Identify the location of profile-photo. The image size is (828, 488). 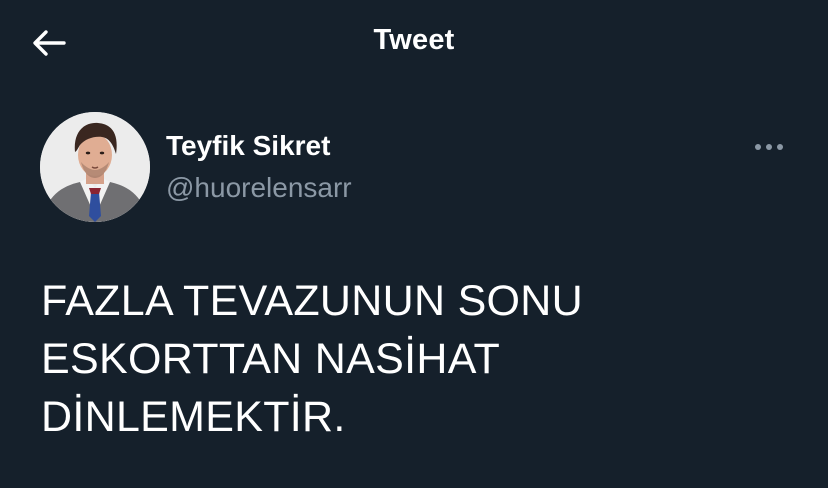
(95, 167).